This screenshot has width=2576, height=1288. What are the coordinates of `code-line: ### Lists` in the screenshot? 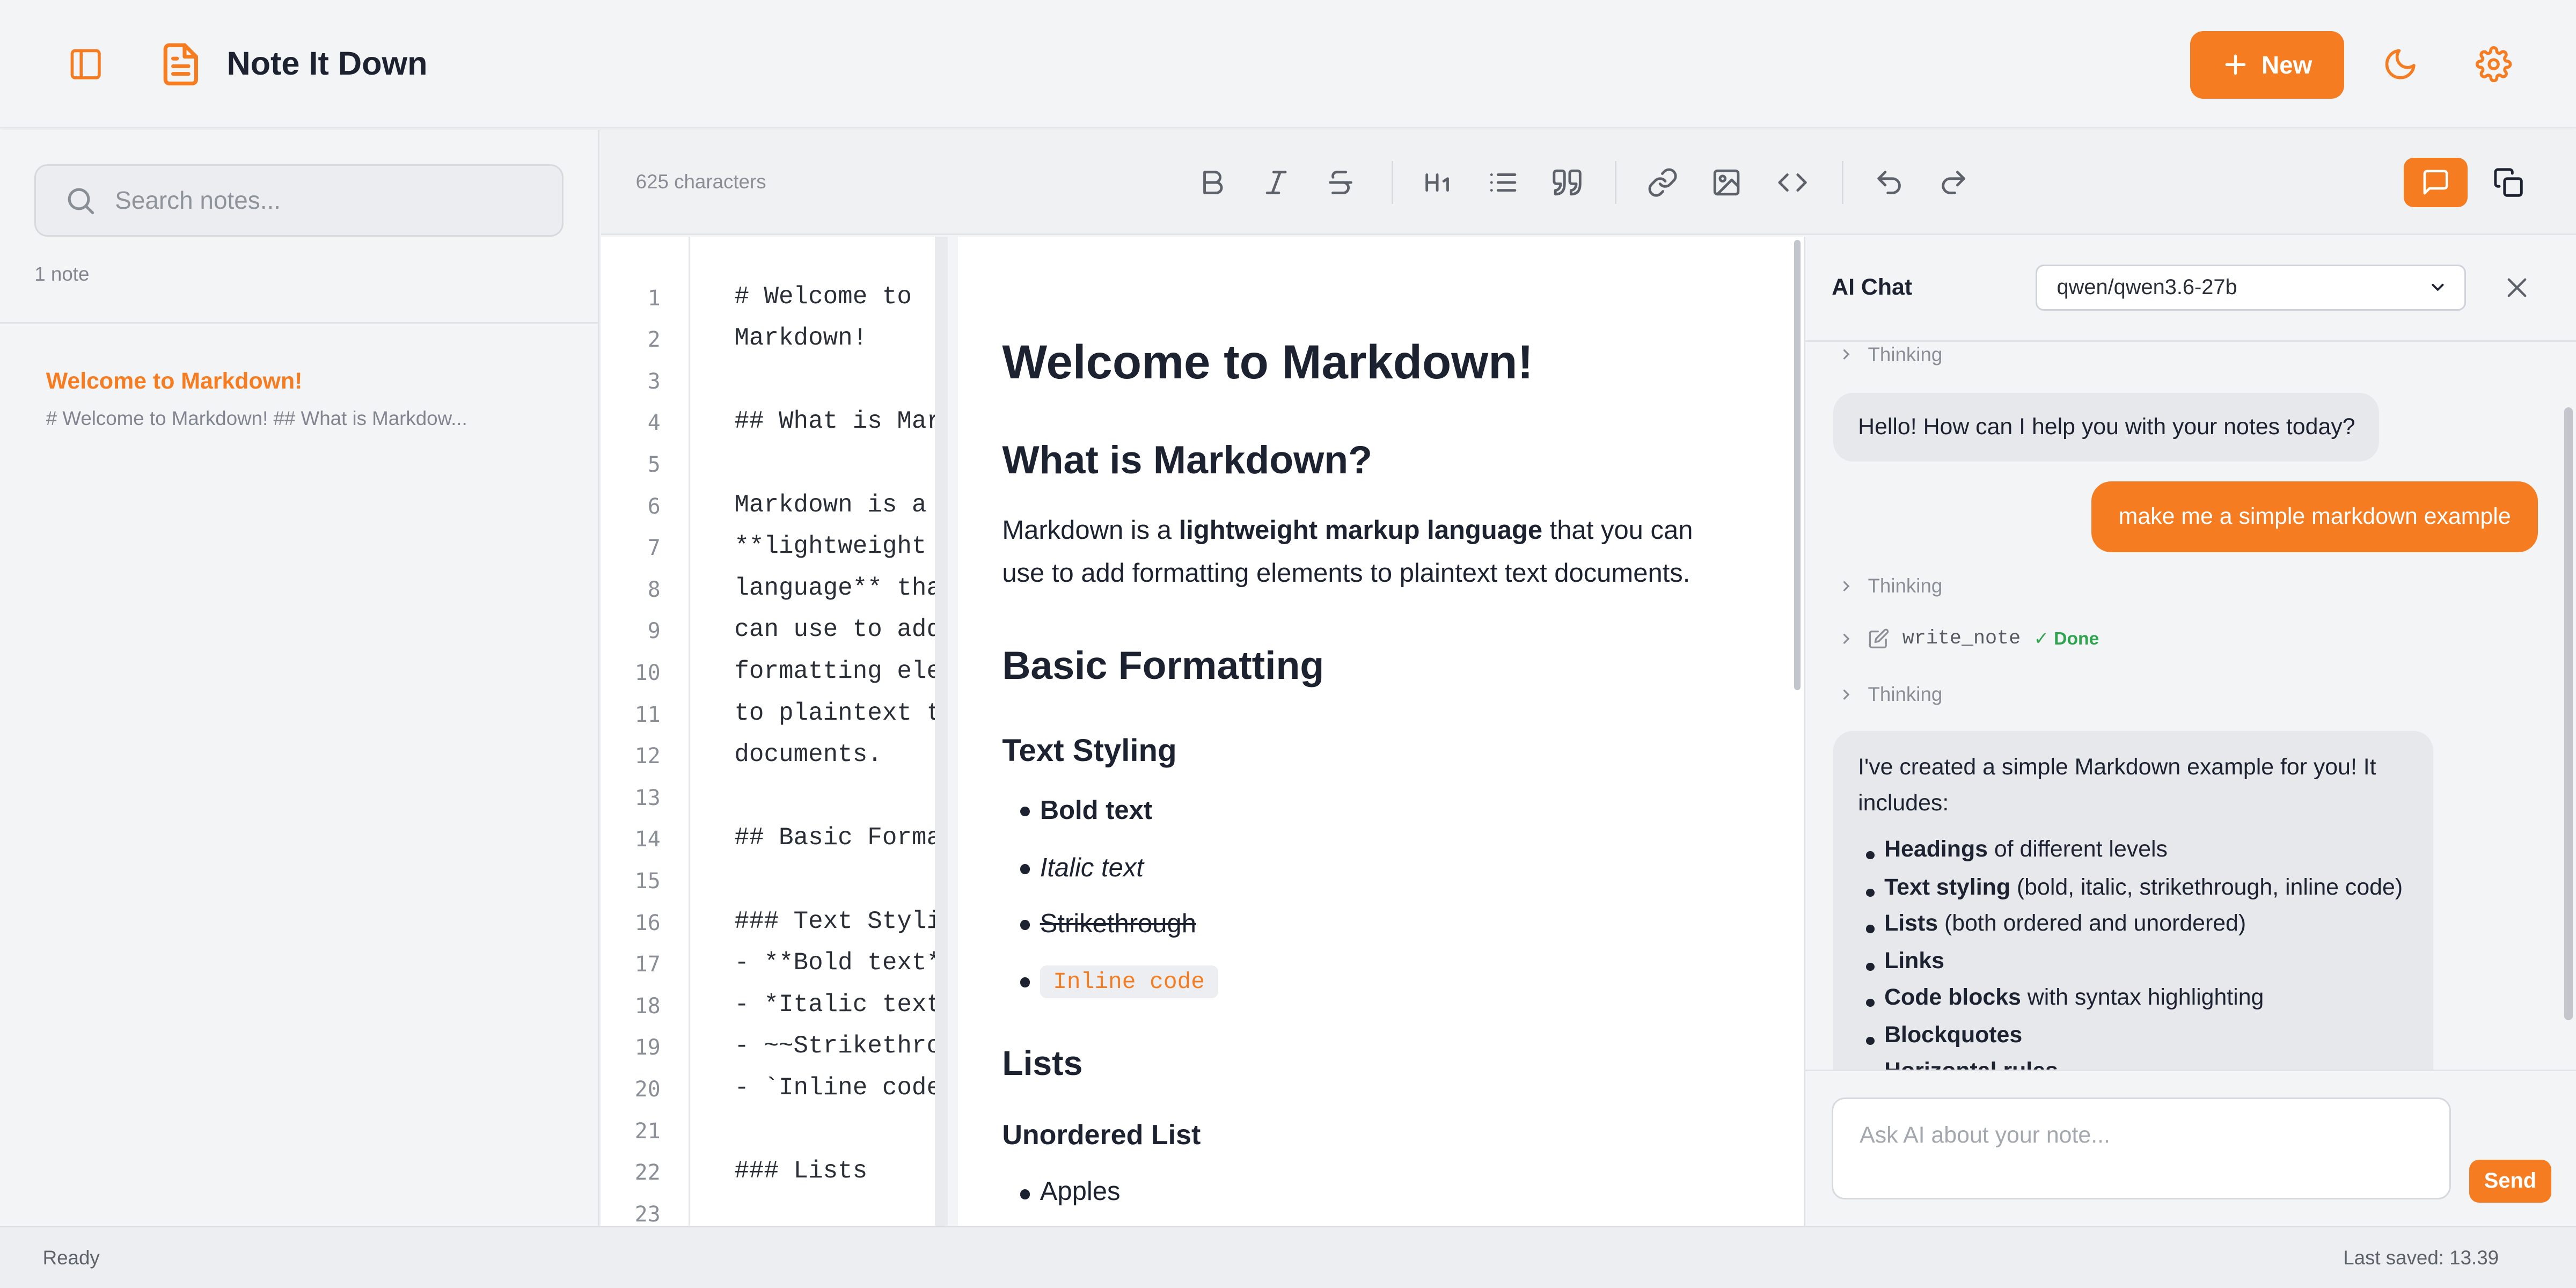 It's located at (801, 1171).